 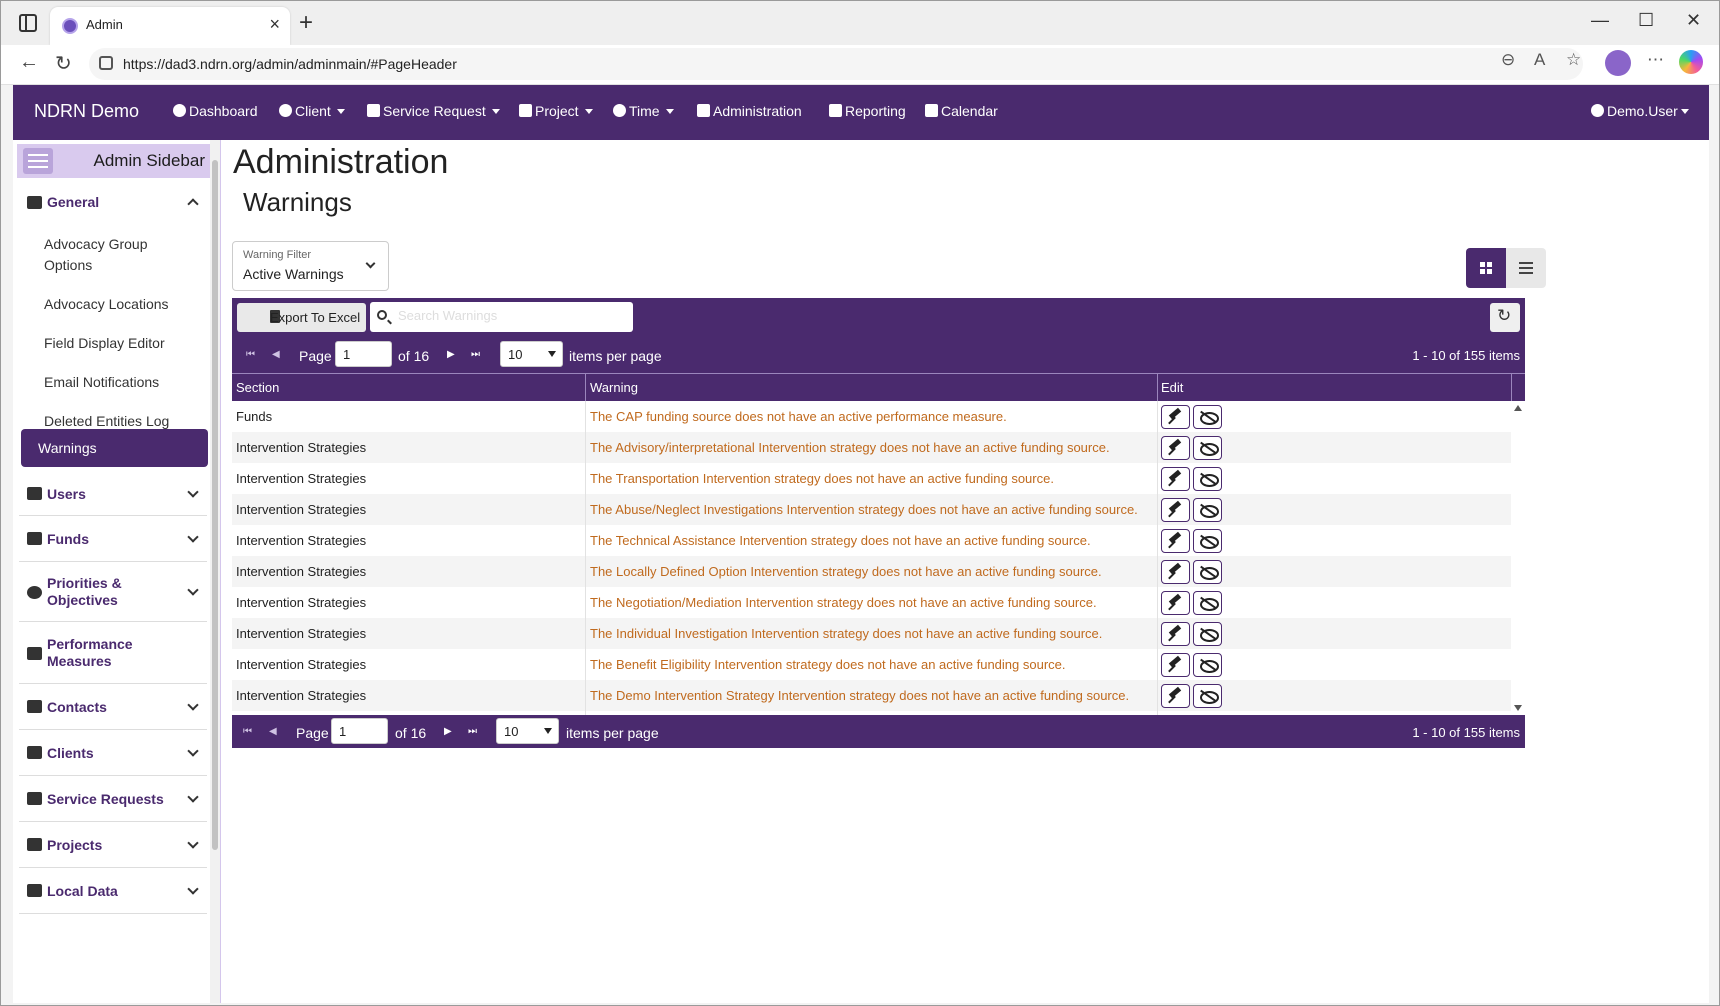 What do you see at coordinates (1573, 60) in the screenshot?
I see `favorite-star-icon: ☆` at bounding box center [1573, 60].